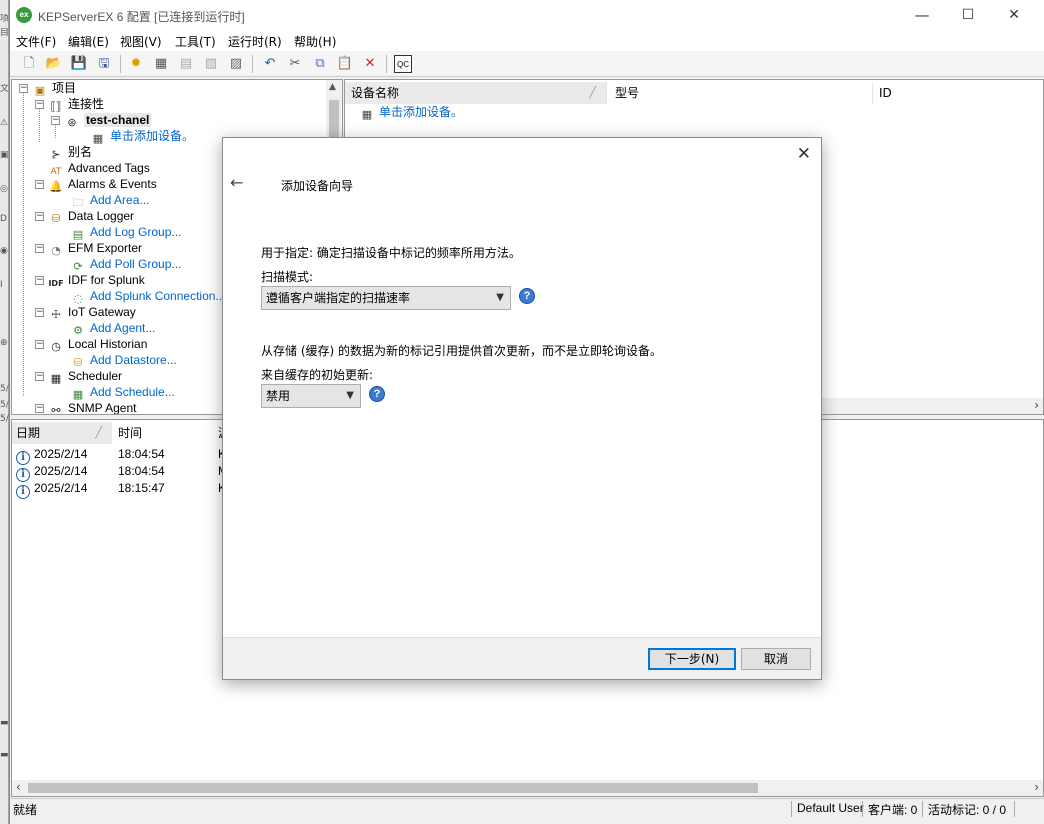 The width and height of the screenshot is (1044, 824). What do you see at coordinates (141, 17) in the screenshot?
I see `window-title: KEPServerEX 6 配置 [已连接到运行时]` at bounding box center [141, 17].